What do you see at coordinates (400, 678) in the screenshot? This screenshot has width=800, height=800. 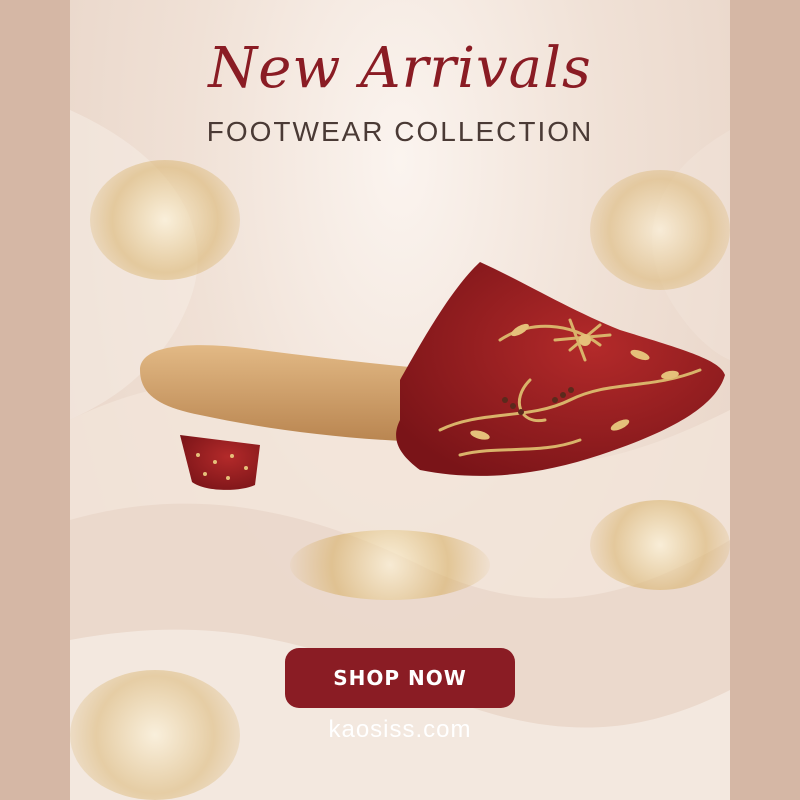 I see `shop-now-button: SHOP NOW` at bounding box center [400, 678].